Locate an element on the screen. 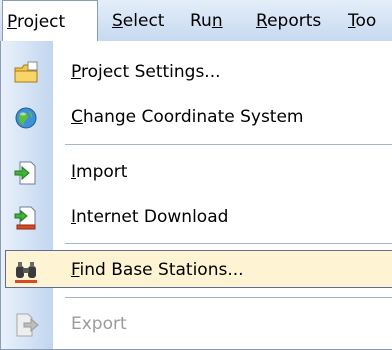 This screenshot has height=350, width=392. import-icon is located at coordinates (26, 173).